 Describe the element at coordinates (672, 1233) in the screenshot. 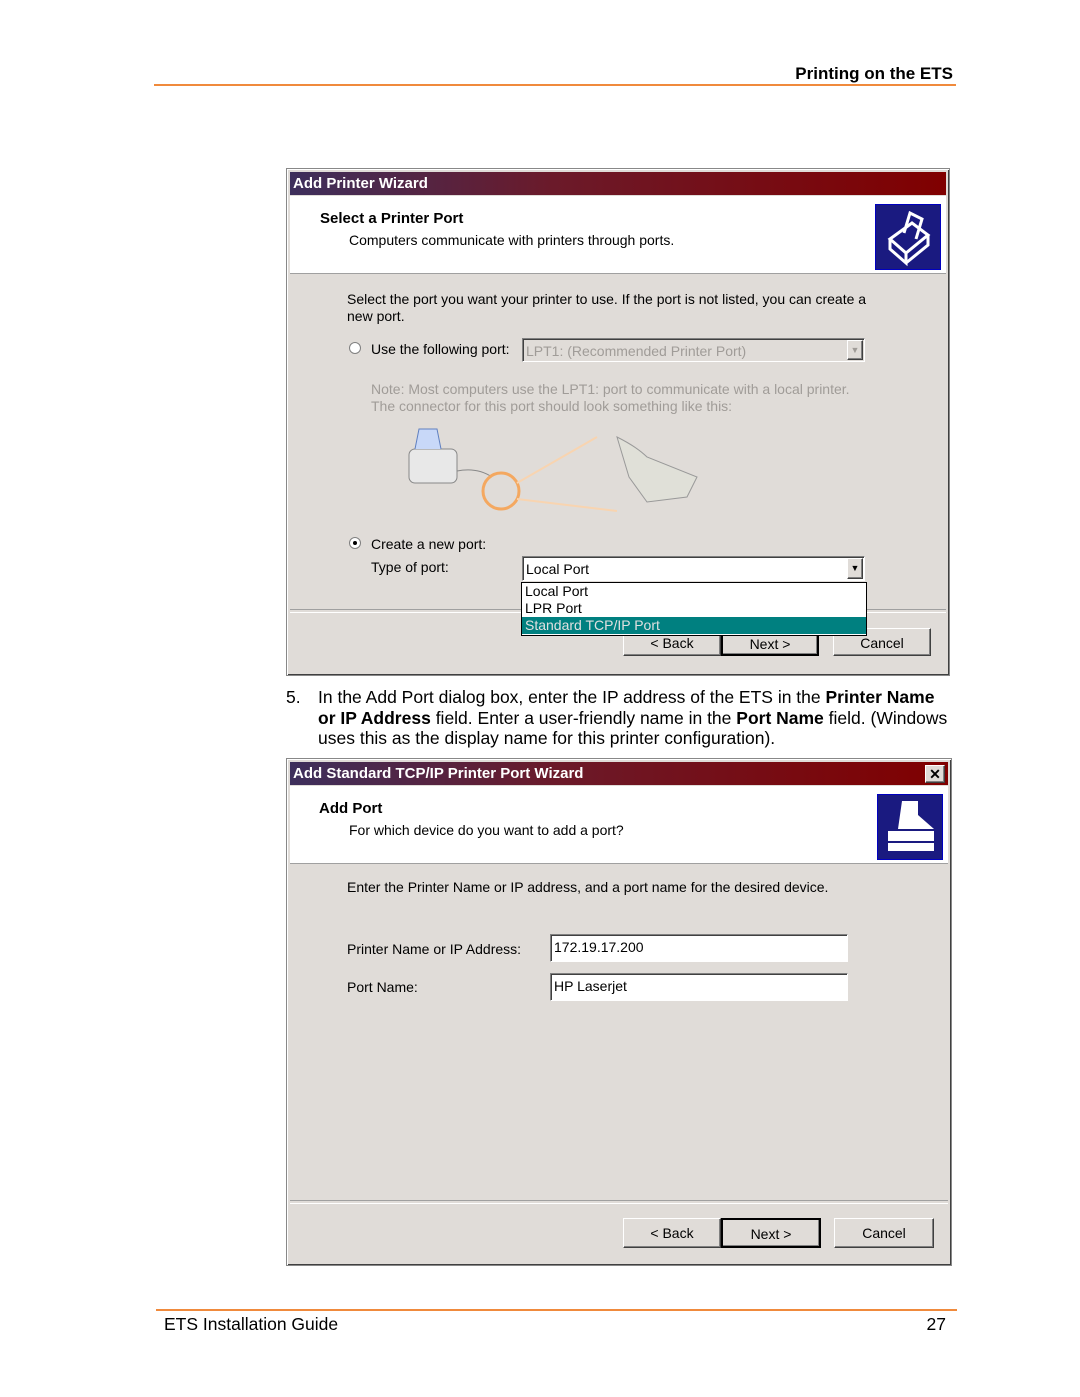

I see `back-button: < Back` at that location.